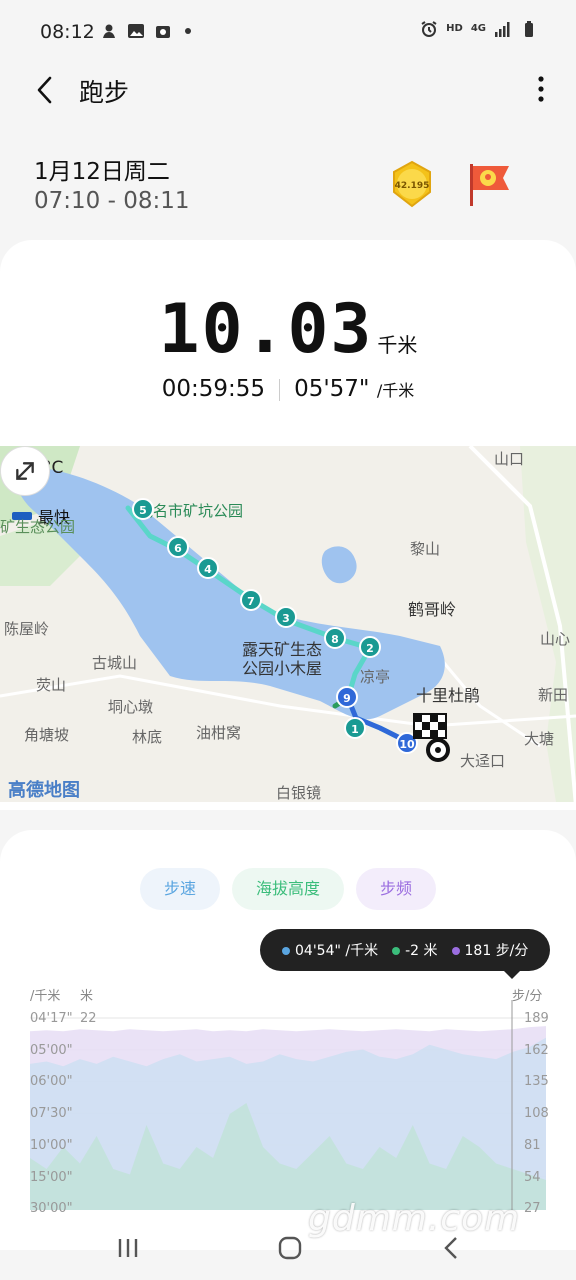  I want to click on notification-app2-icon, so click(163, 32).